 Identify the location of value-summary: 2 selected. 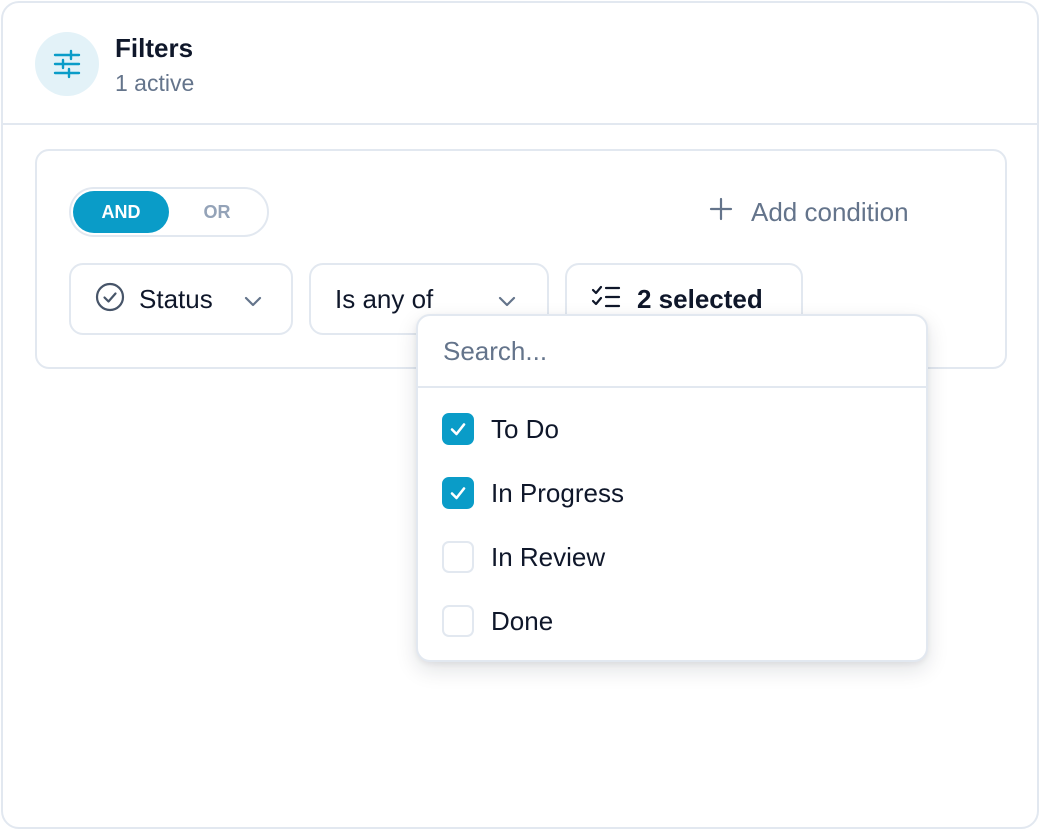
(700, 298).